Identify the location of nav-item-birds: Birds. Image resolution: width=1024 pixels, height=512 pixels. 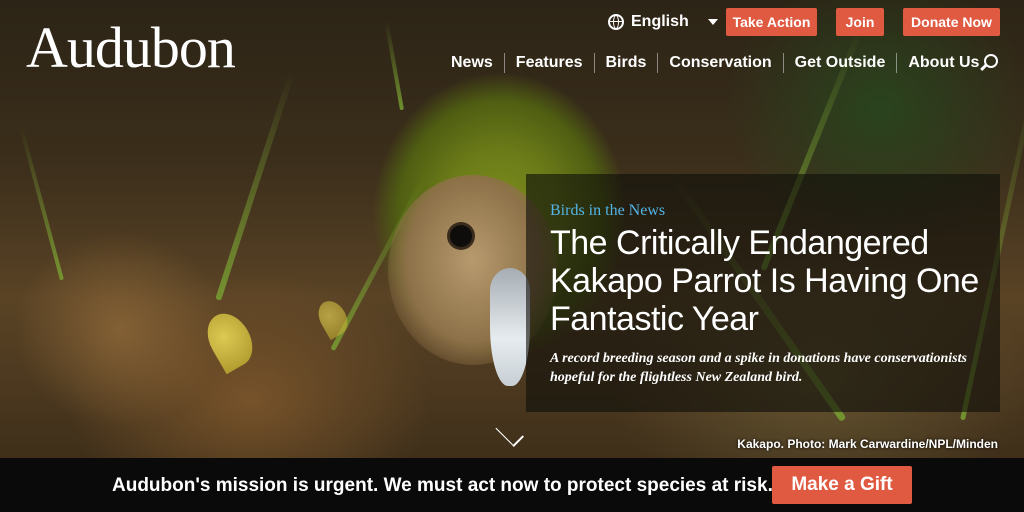
(625, 63).